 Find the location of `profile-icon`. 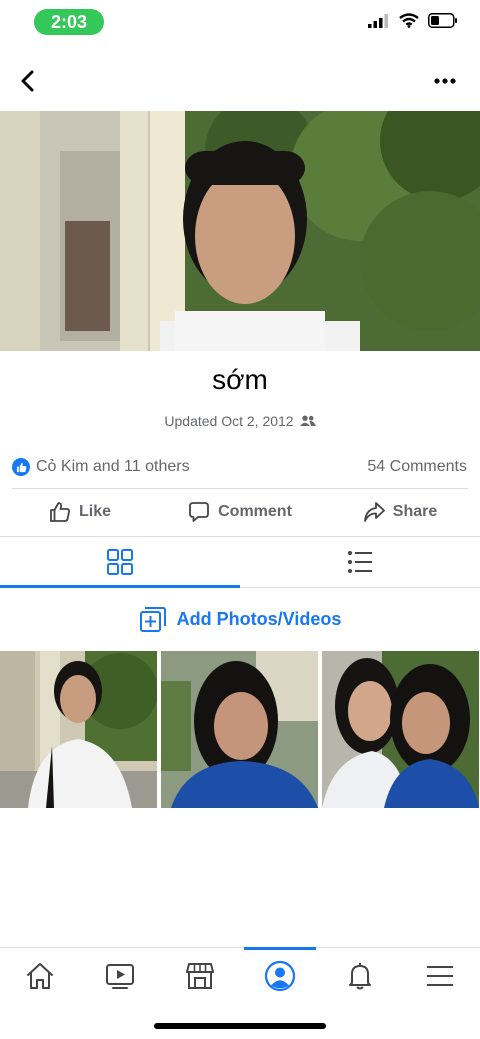

profile-icon is located at coordinates (280, 976).